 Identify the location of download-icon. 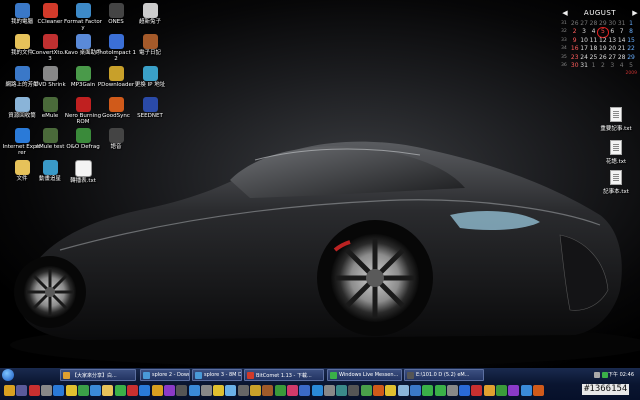
(120, 390).